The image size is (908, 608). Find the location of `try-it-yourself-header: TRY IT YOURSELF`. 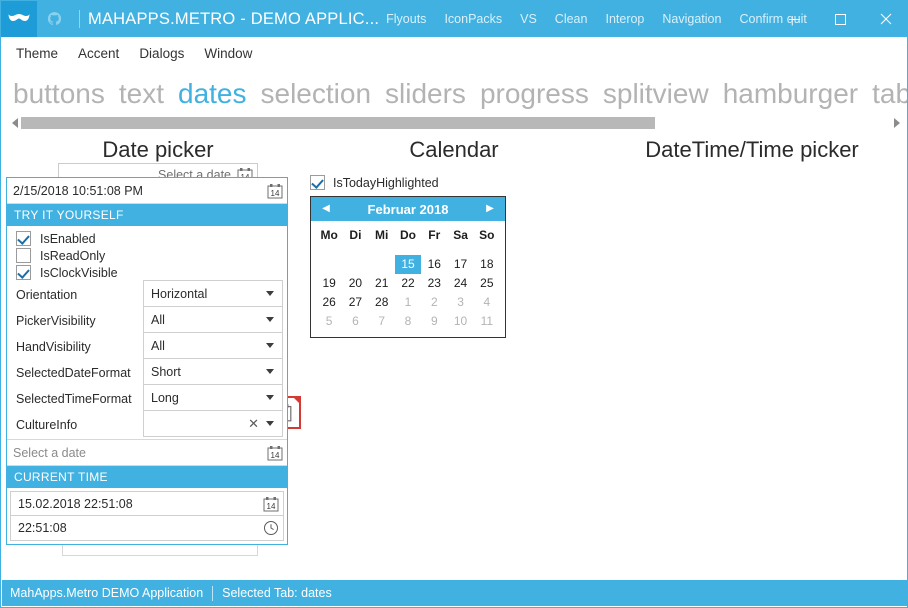

try-it-yourself-header: TRY IT YOURSELF is located at coordinates (147, 215).